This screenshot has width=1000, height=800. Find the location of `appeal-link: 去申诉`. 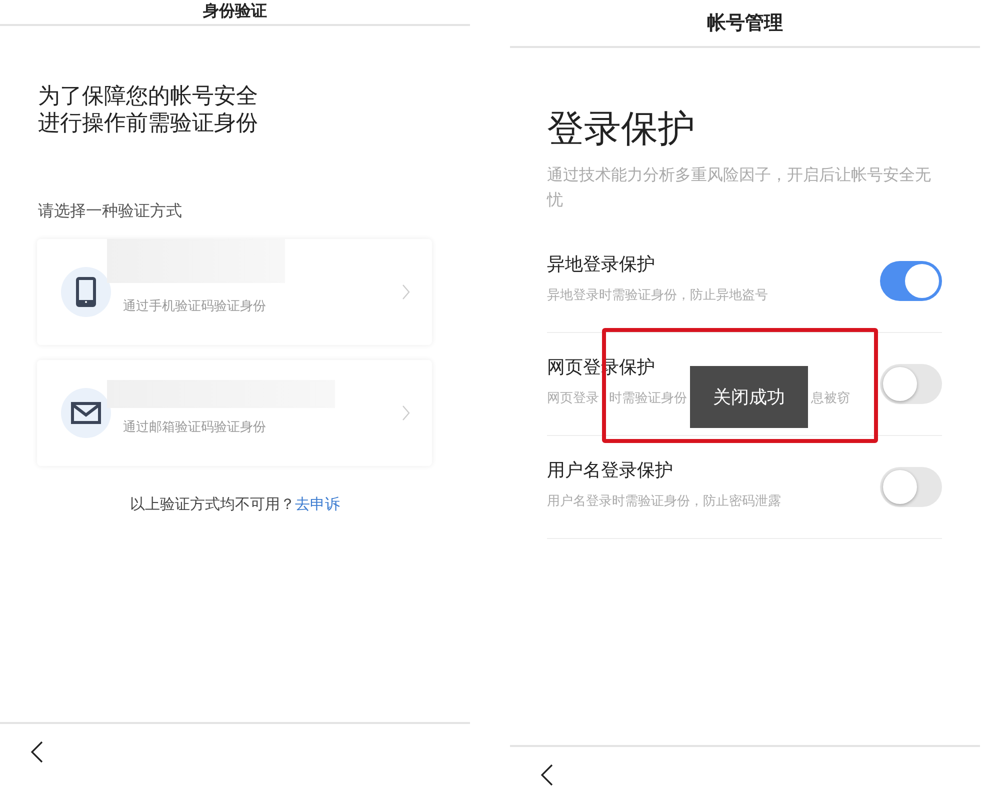

appeal-link: 去申诉 is located at coordinates (317, 504).